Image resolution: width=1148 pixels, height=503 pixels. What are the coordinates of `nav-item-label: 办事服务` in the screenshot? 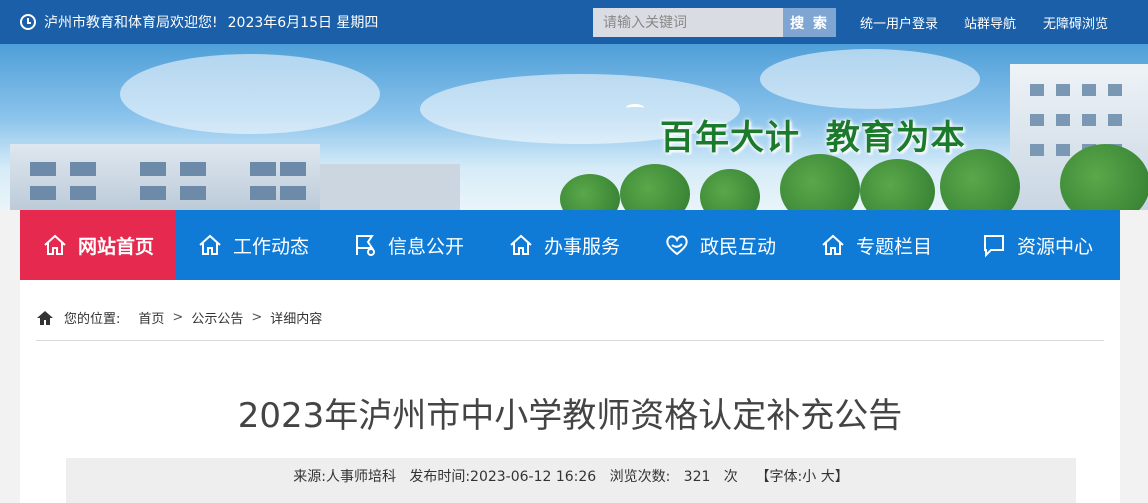 It's located at (581, 246).